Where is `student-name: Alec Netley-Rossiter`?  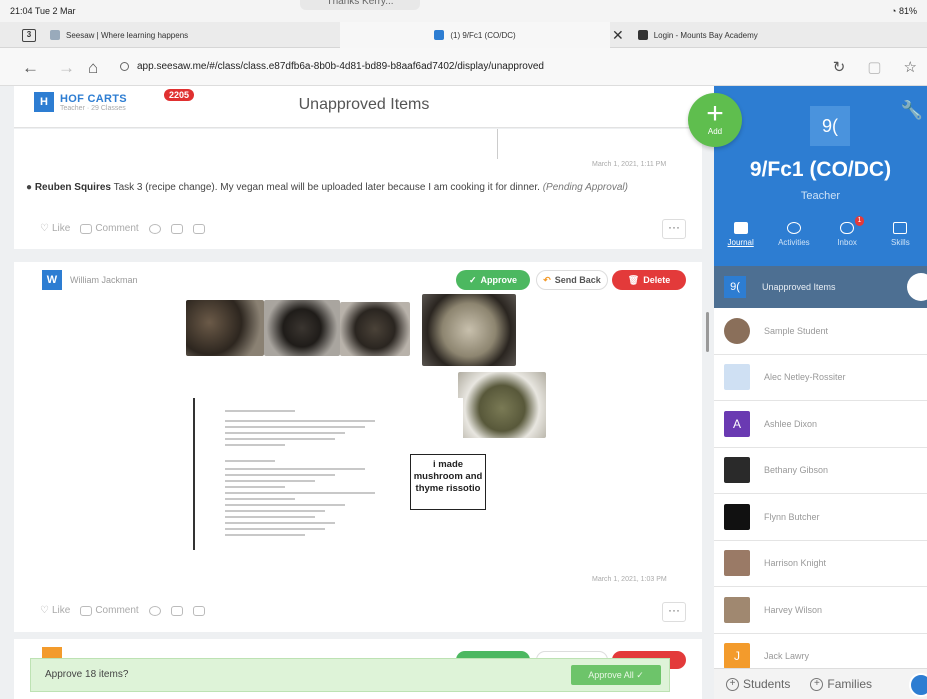
student-name: Alec Netley-Rossiter is located at coordinates (805, 377).